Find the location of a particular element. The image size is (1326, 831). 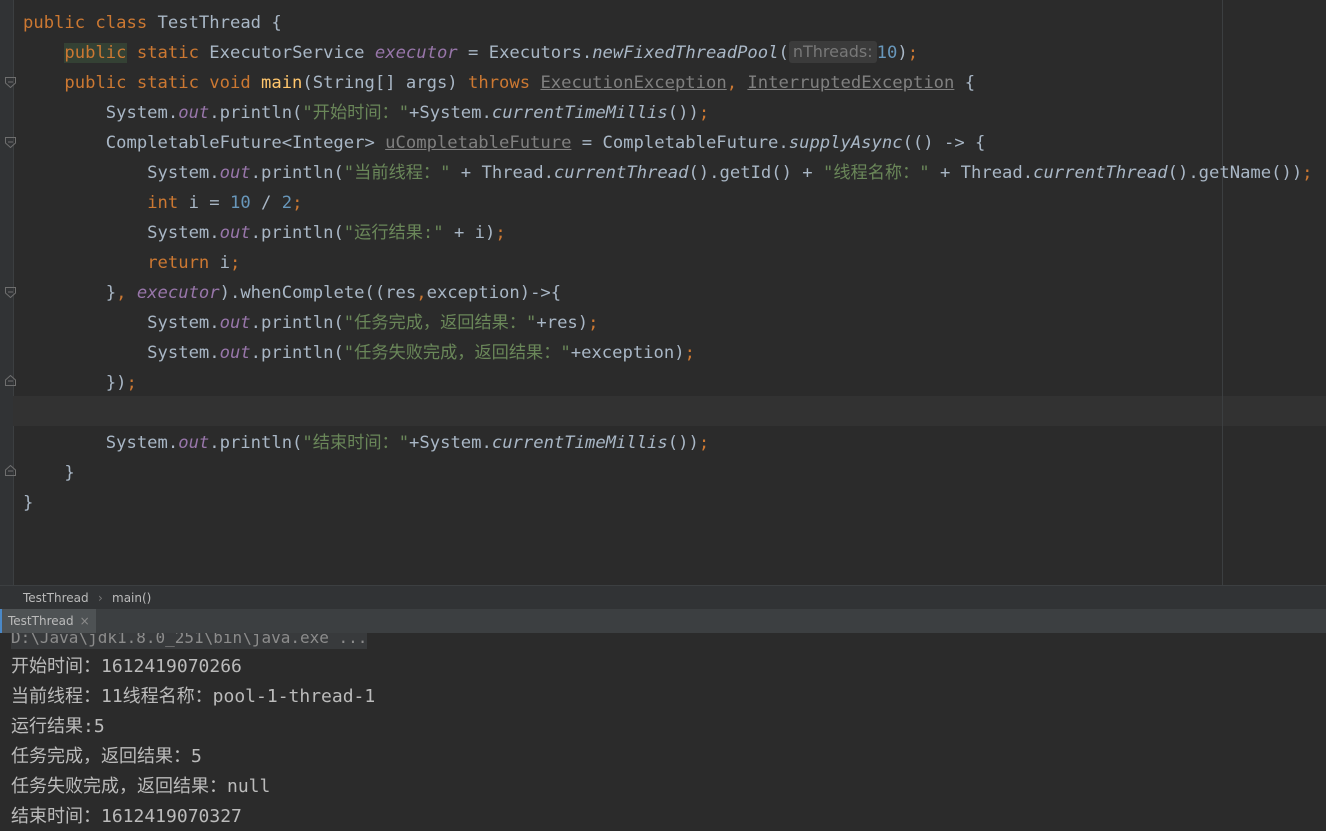

code-token: 2 is located at coordinates (287, 203).